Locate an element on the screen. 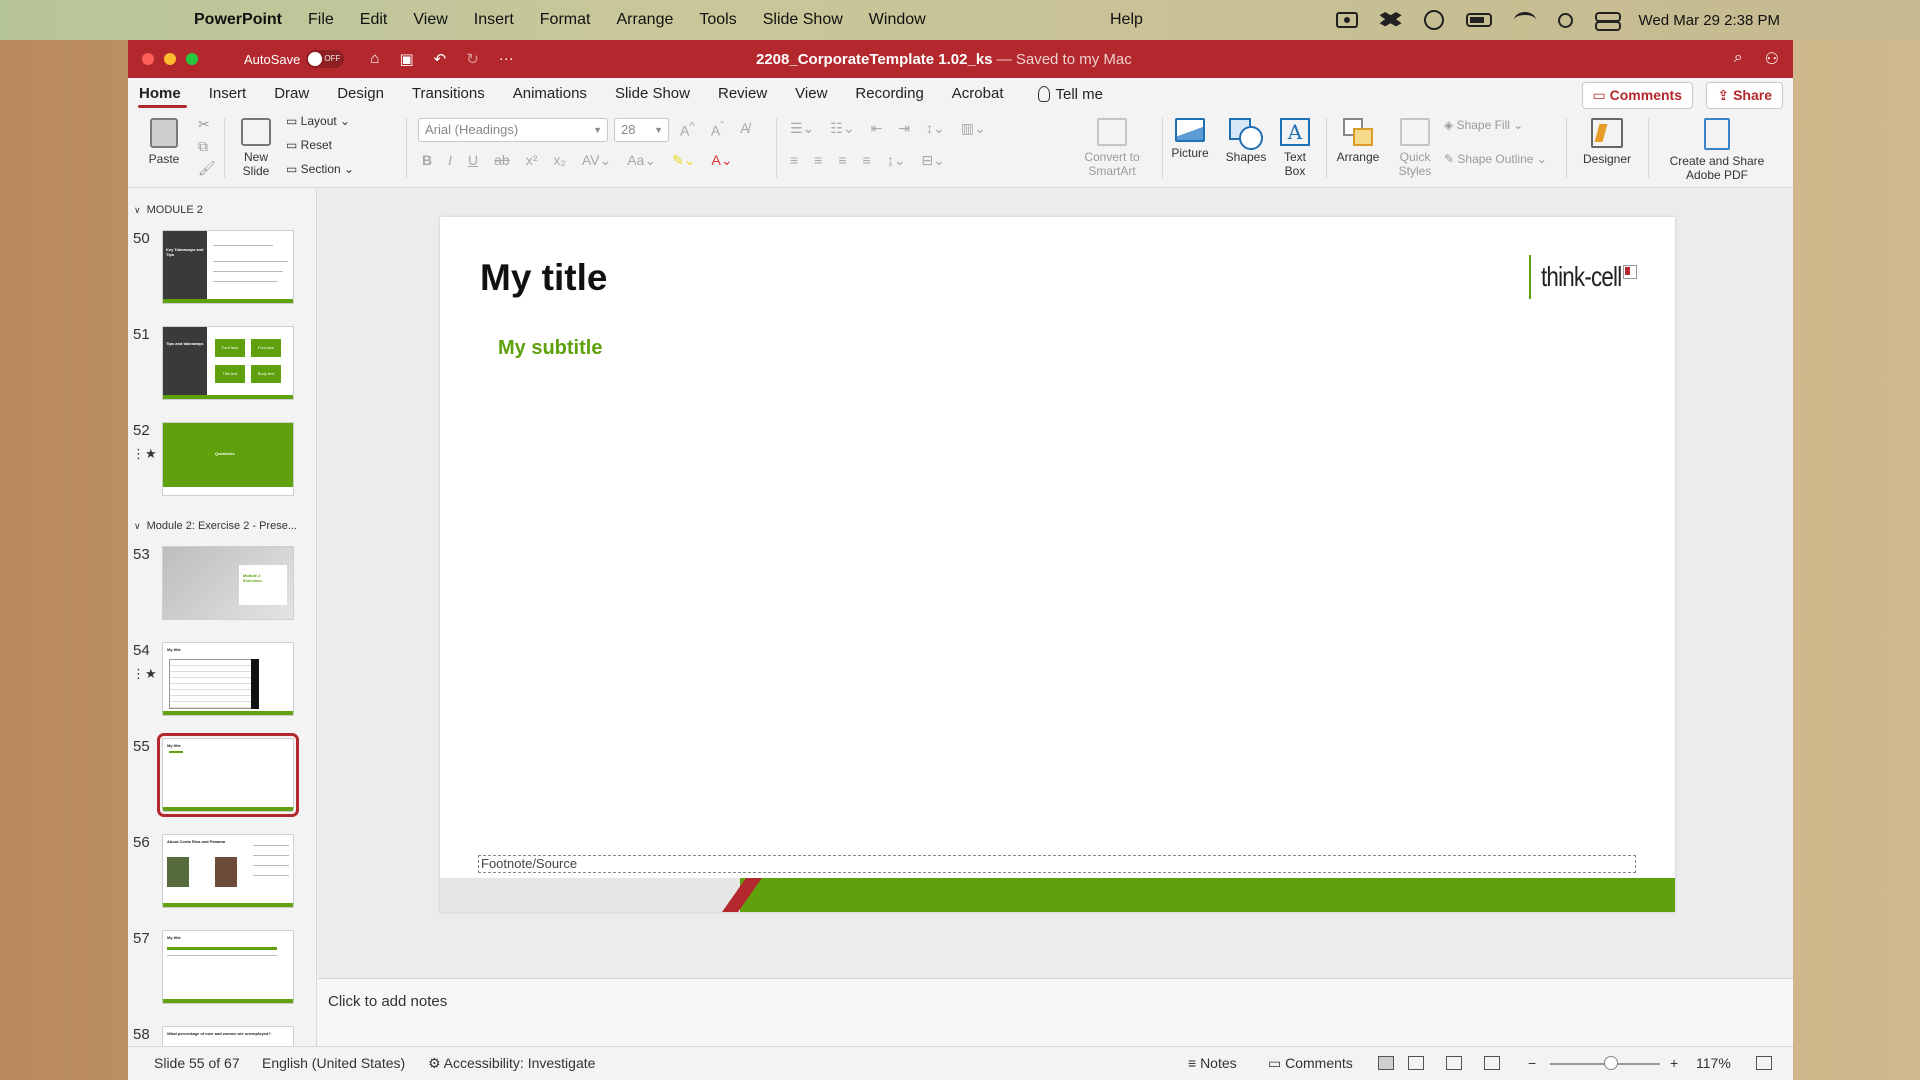 This screenshot has width=1920, height=1080. font-name-select: Arial (Headings) ▼ is located at coordinates (513, 130).